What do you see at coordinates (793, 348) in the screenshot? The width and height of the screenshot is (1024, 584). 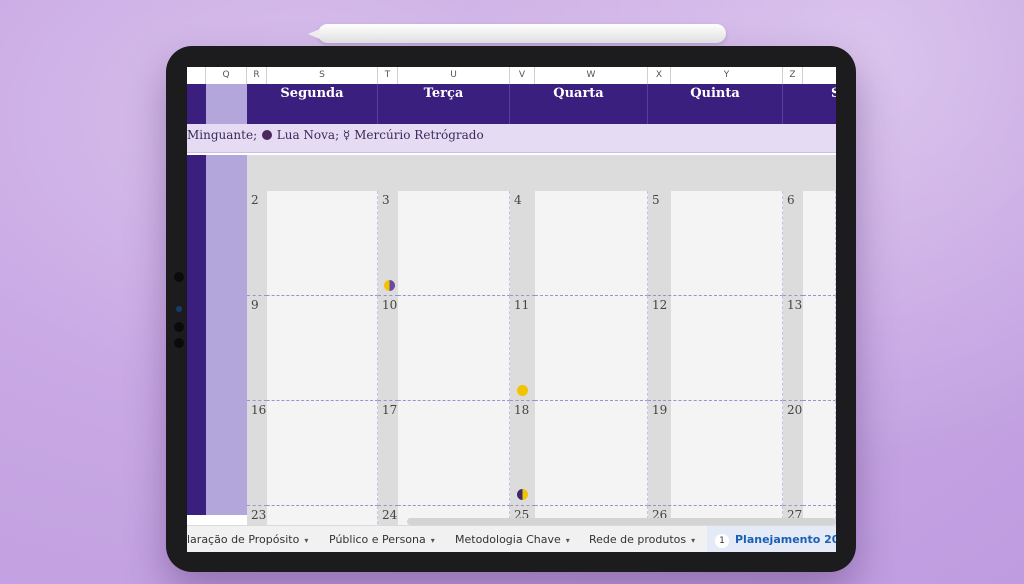 I see `day-number: 13` at bounding box center [793, 348].